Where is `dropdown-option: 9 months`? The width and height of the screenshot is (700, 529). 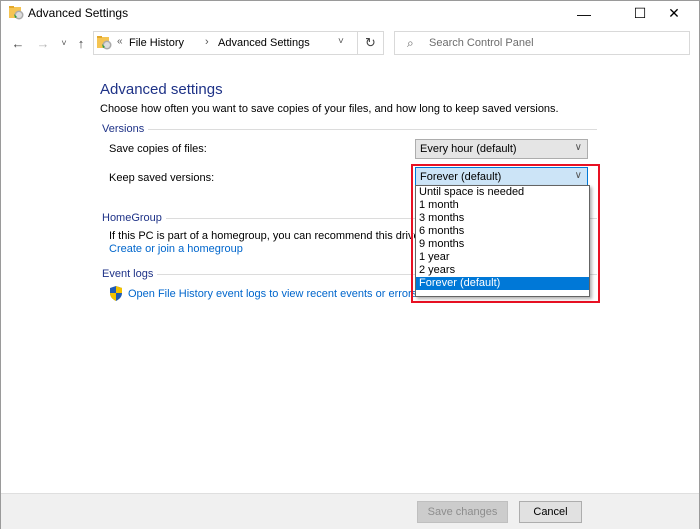 dropdown-option: 9 months is located at coordinates (502, 244).